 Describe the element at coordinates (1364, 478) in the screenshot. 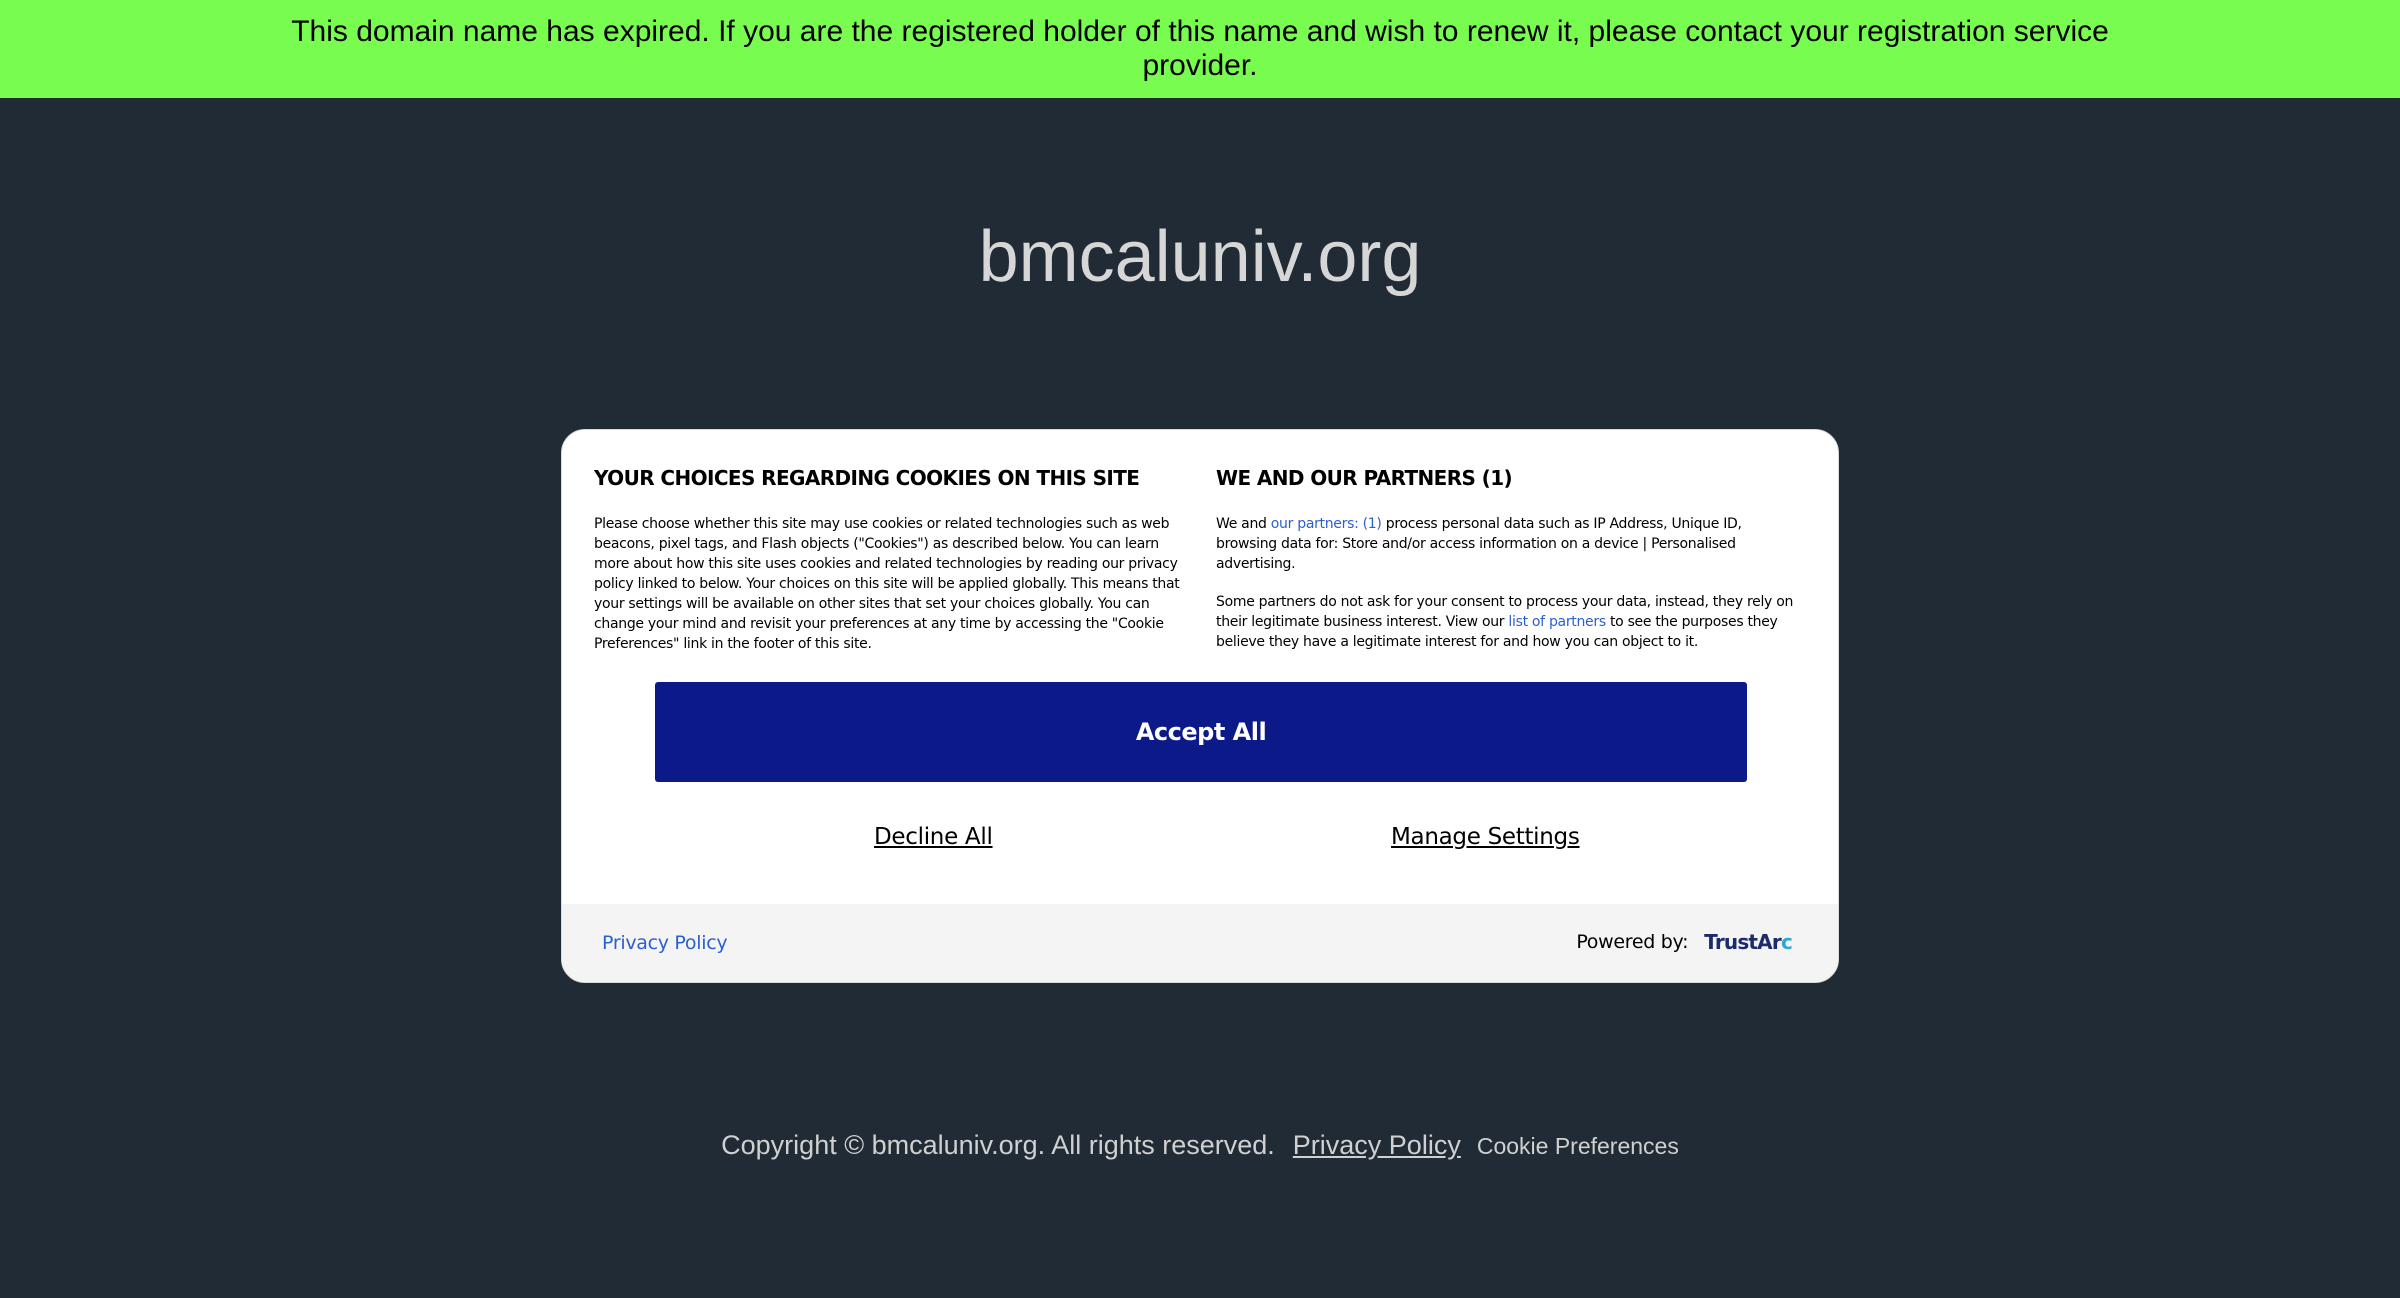

I see `partners-heading: WE AND OUR PARTNERS (1)` at that location.